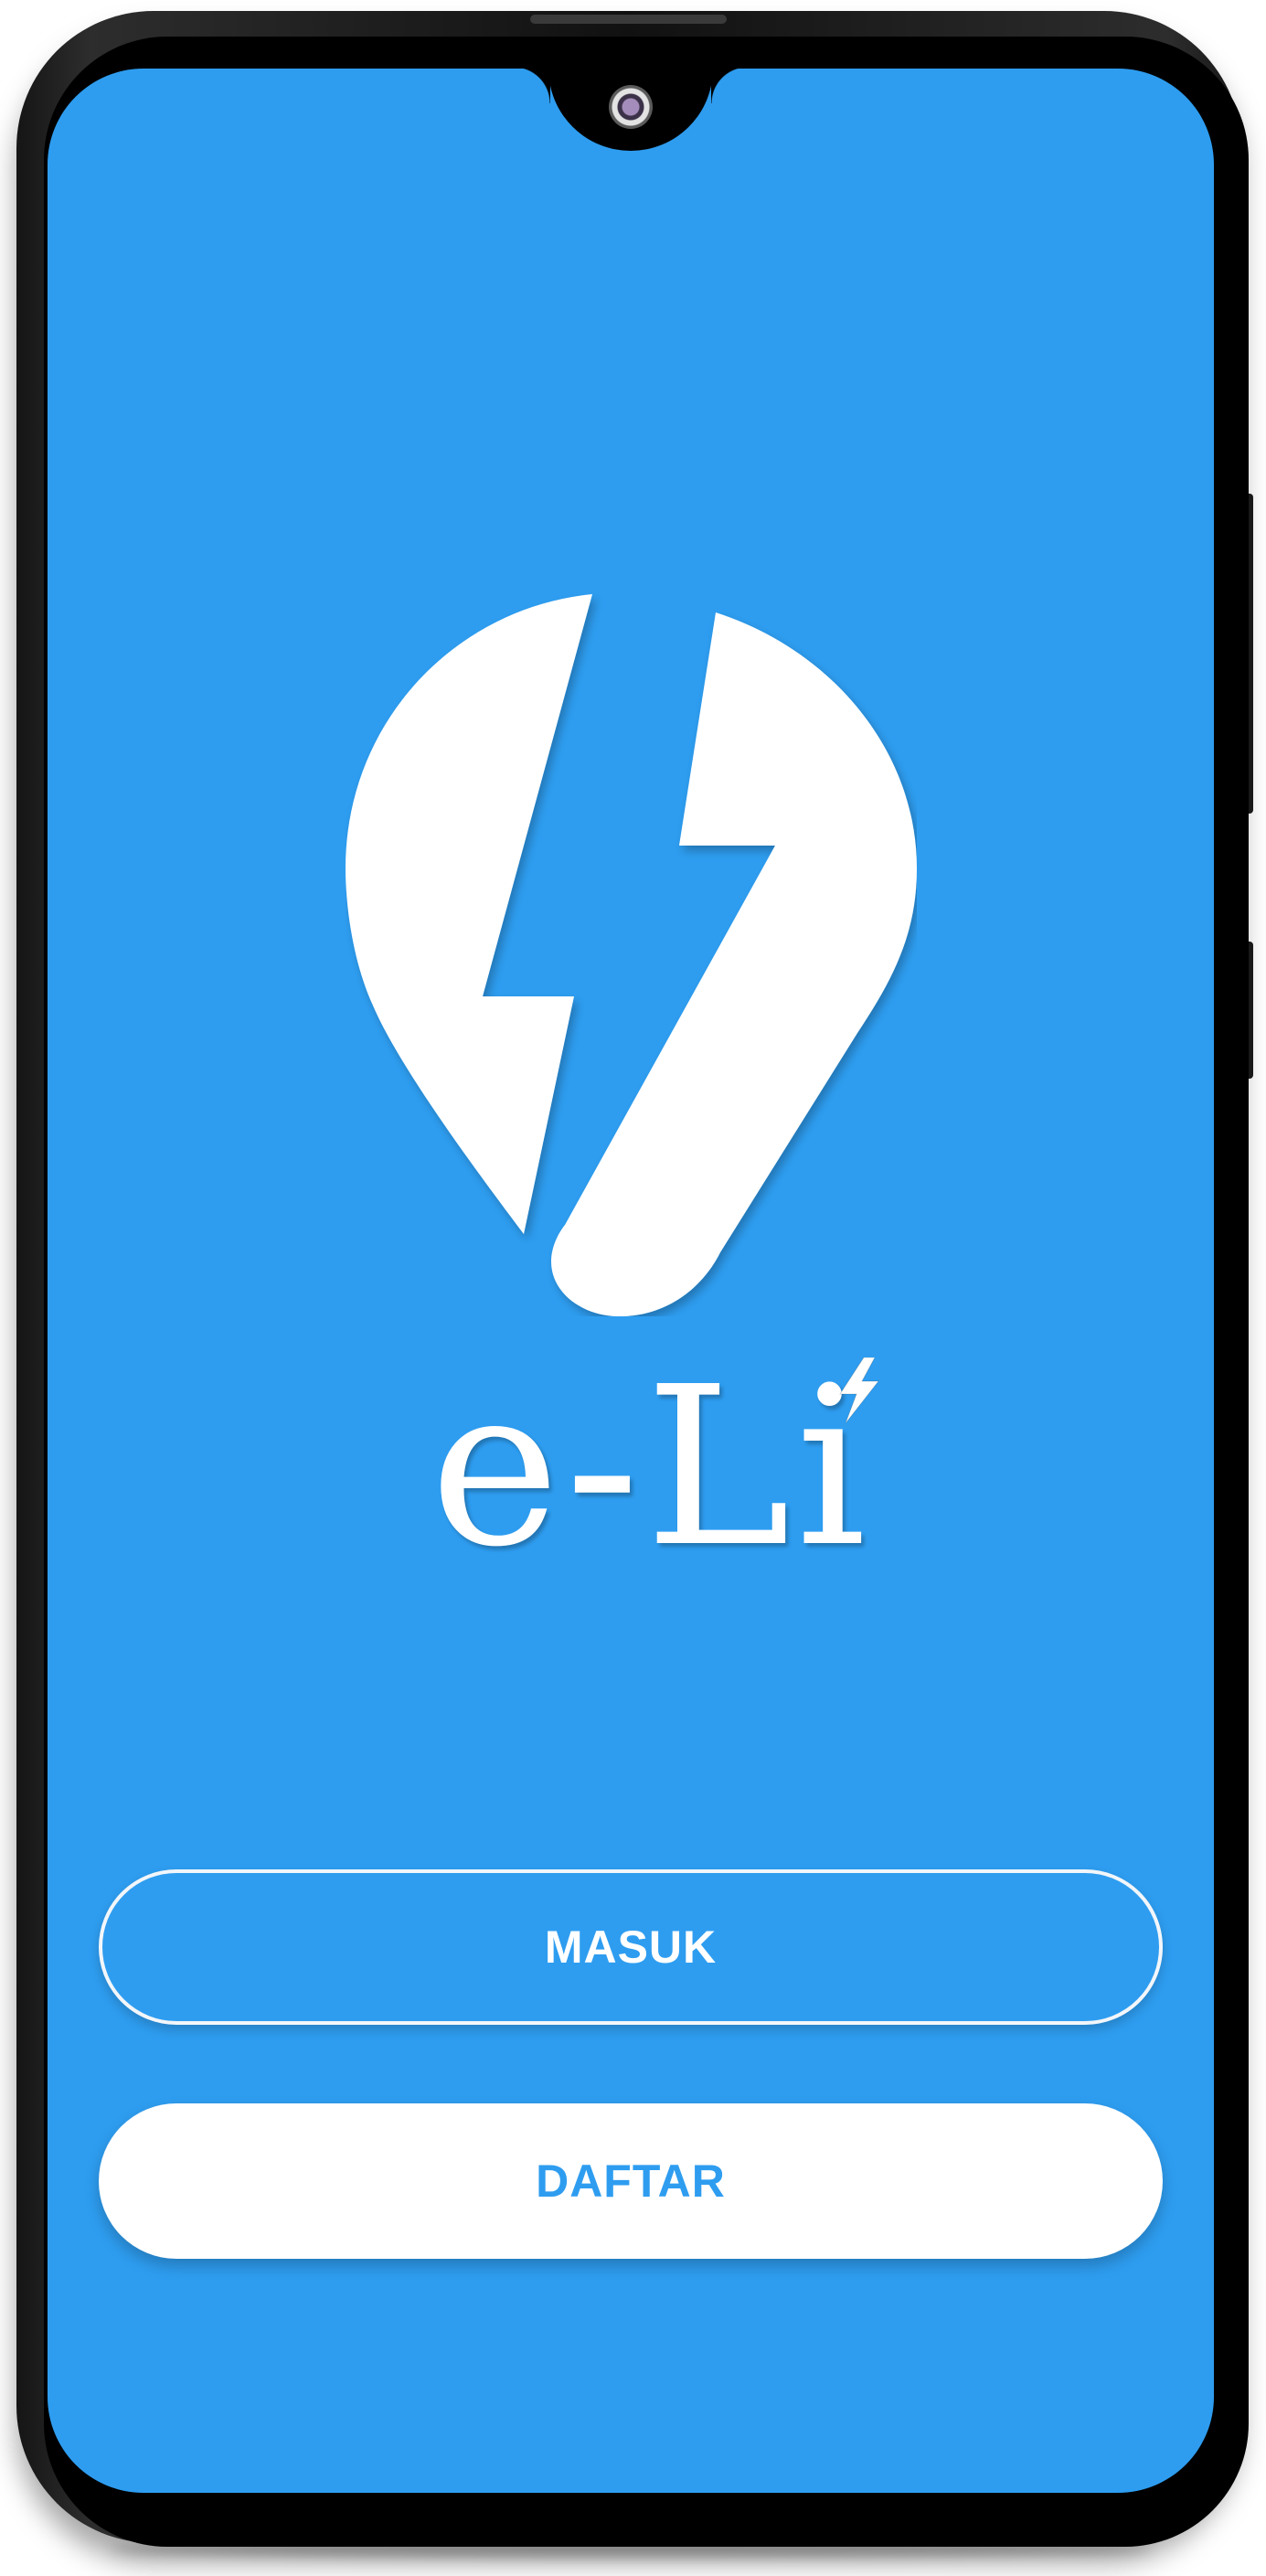 The height and width of the screenshot is (2576, 1266). Describe the element at coordinates (613, 1467) in the screenshot. I see `wordmark-main: e-L` at that location.